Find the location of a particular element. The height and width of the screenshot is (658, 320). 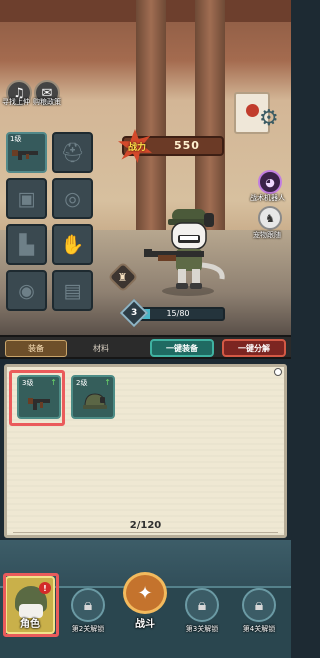

top-button-label: 购粮政策 is located at coordinates (47, 102).